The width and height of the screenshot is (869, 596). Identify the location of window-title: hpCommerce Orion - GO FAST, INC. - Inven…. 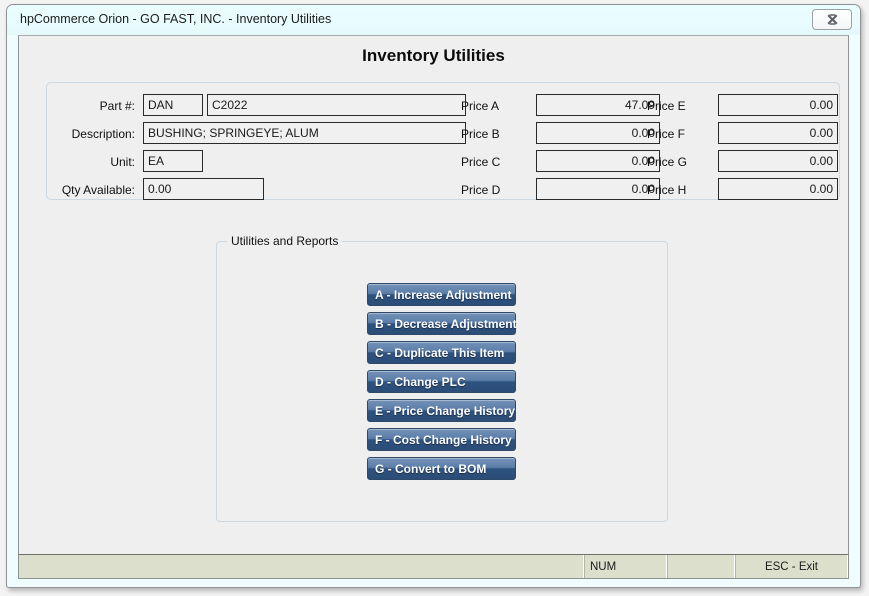
(176, 19).